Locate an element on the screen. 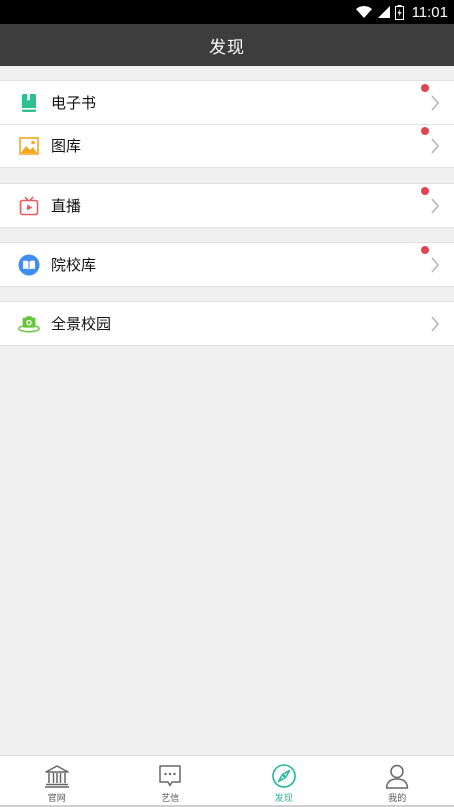 The height and width of the screenshot is (807, 454). wifi-icon is located at coordinates (363, 11).